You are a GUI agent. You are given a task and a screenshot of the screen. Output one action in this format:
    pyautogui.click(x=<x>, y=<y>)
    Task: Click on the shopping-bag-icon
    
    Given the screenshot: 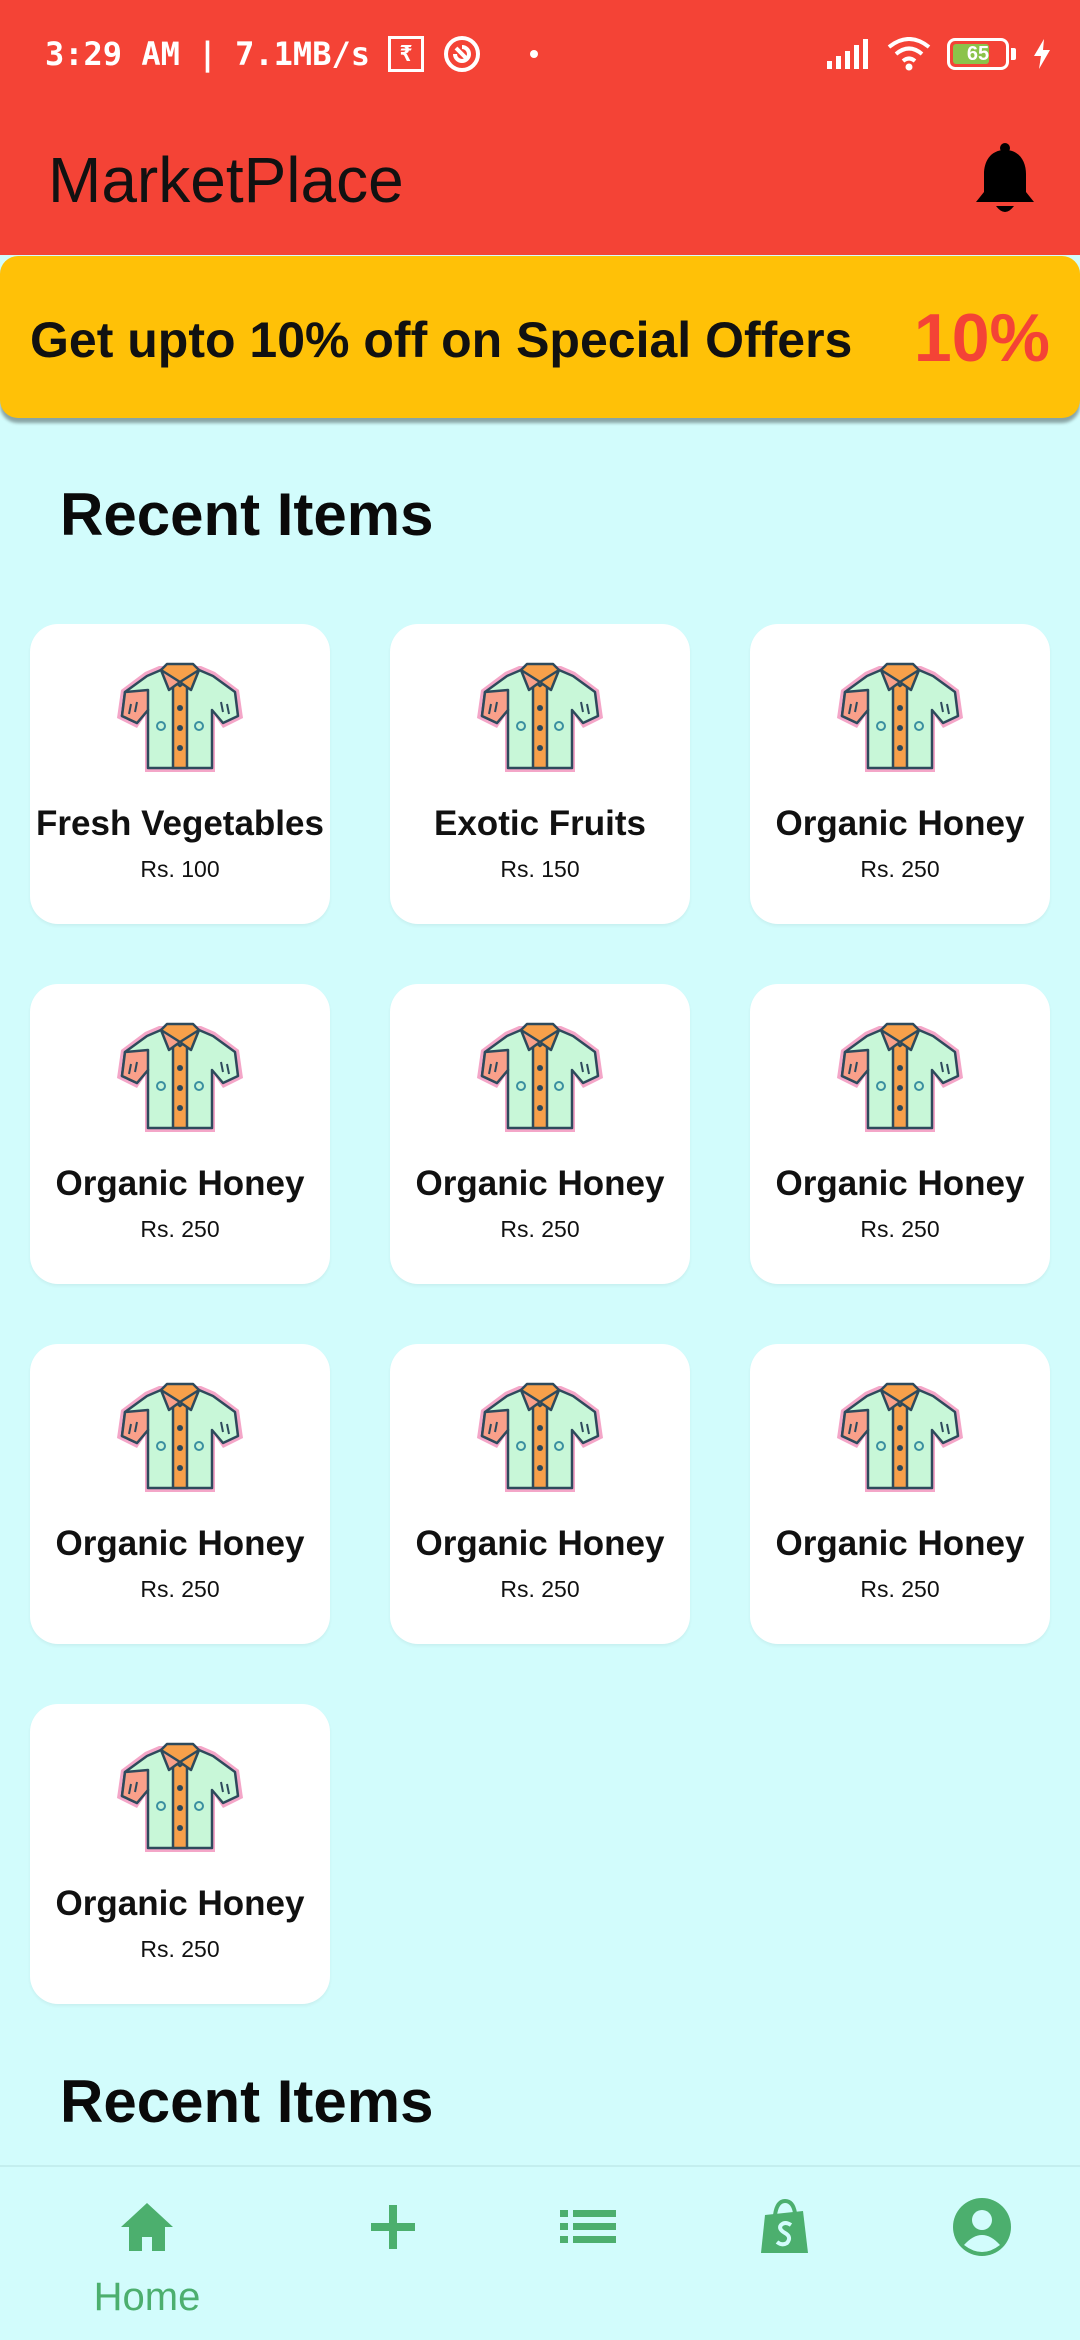 What is the action you would take?
    pyautogui.click(x=784, y=2225)
    